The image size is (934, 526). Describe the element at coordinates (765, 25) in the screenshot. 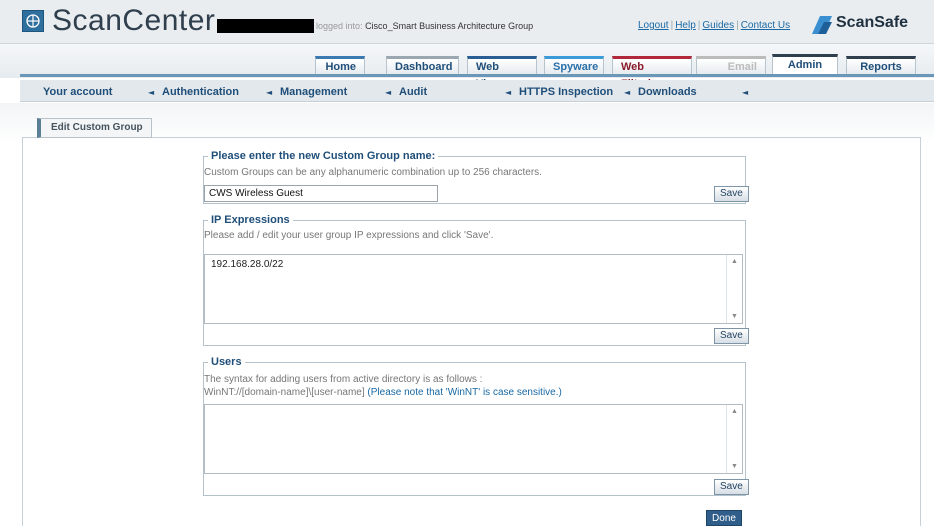

I see `contact-us-link: Contact Us` at that location.